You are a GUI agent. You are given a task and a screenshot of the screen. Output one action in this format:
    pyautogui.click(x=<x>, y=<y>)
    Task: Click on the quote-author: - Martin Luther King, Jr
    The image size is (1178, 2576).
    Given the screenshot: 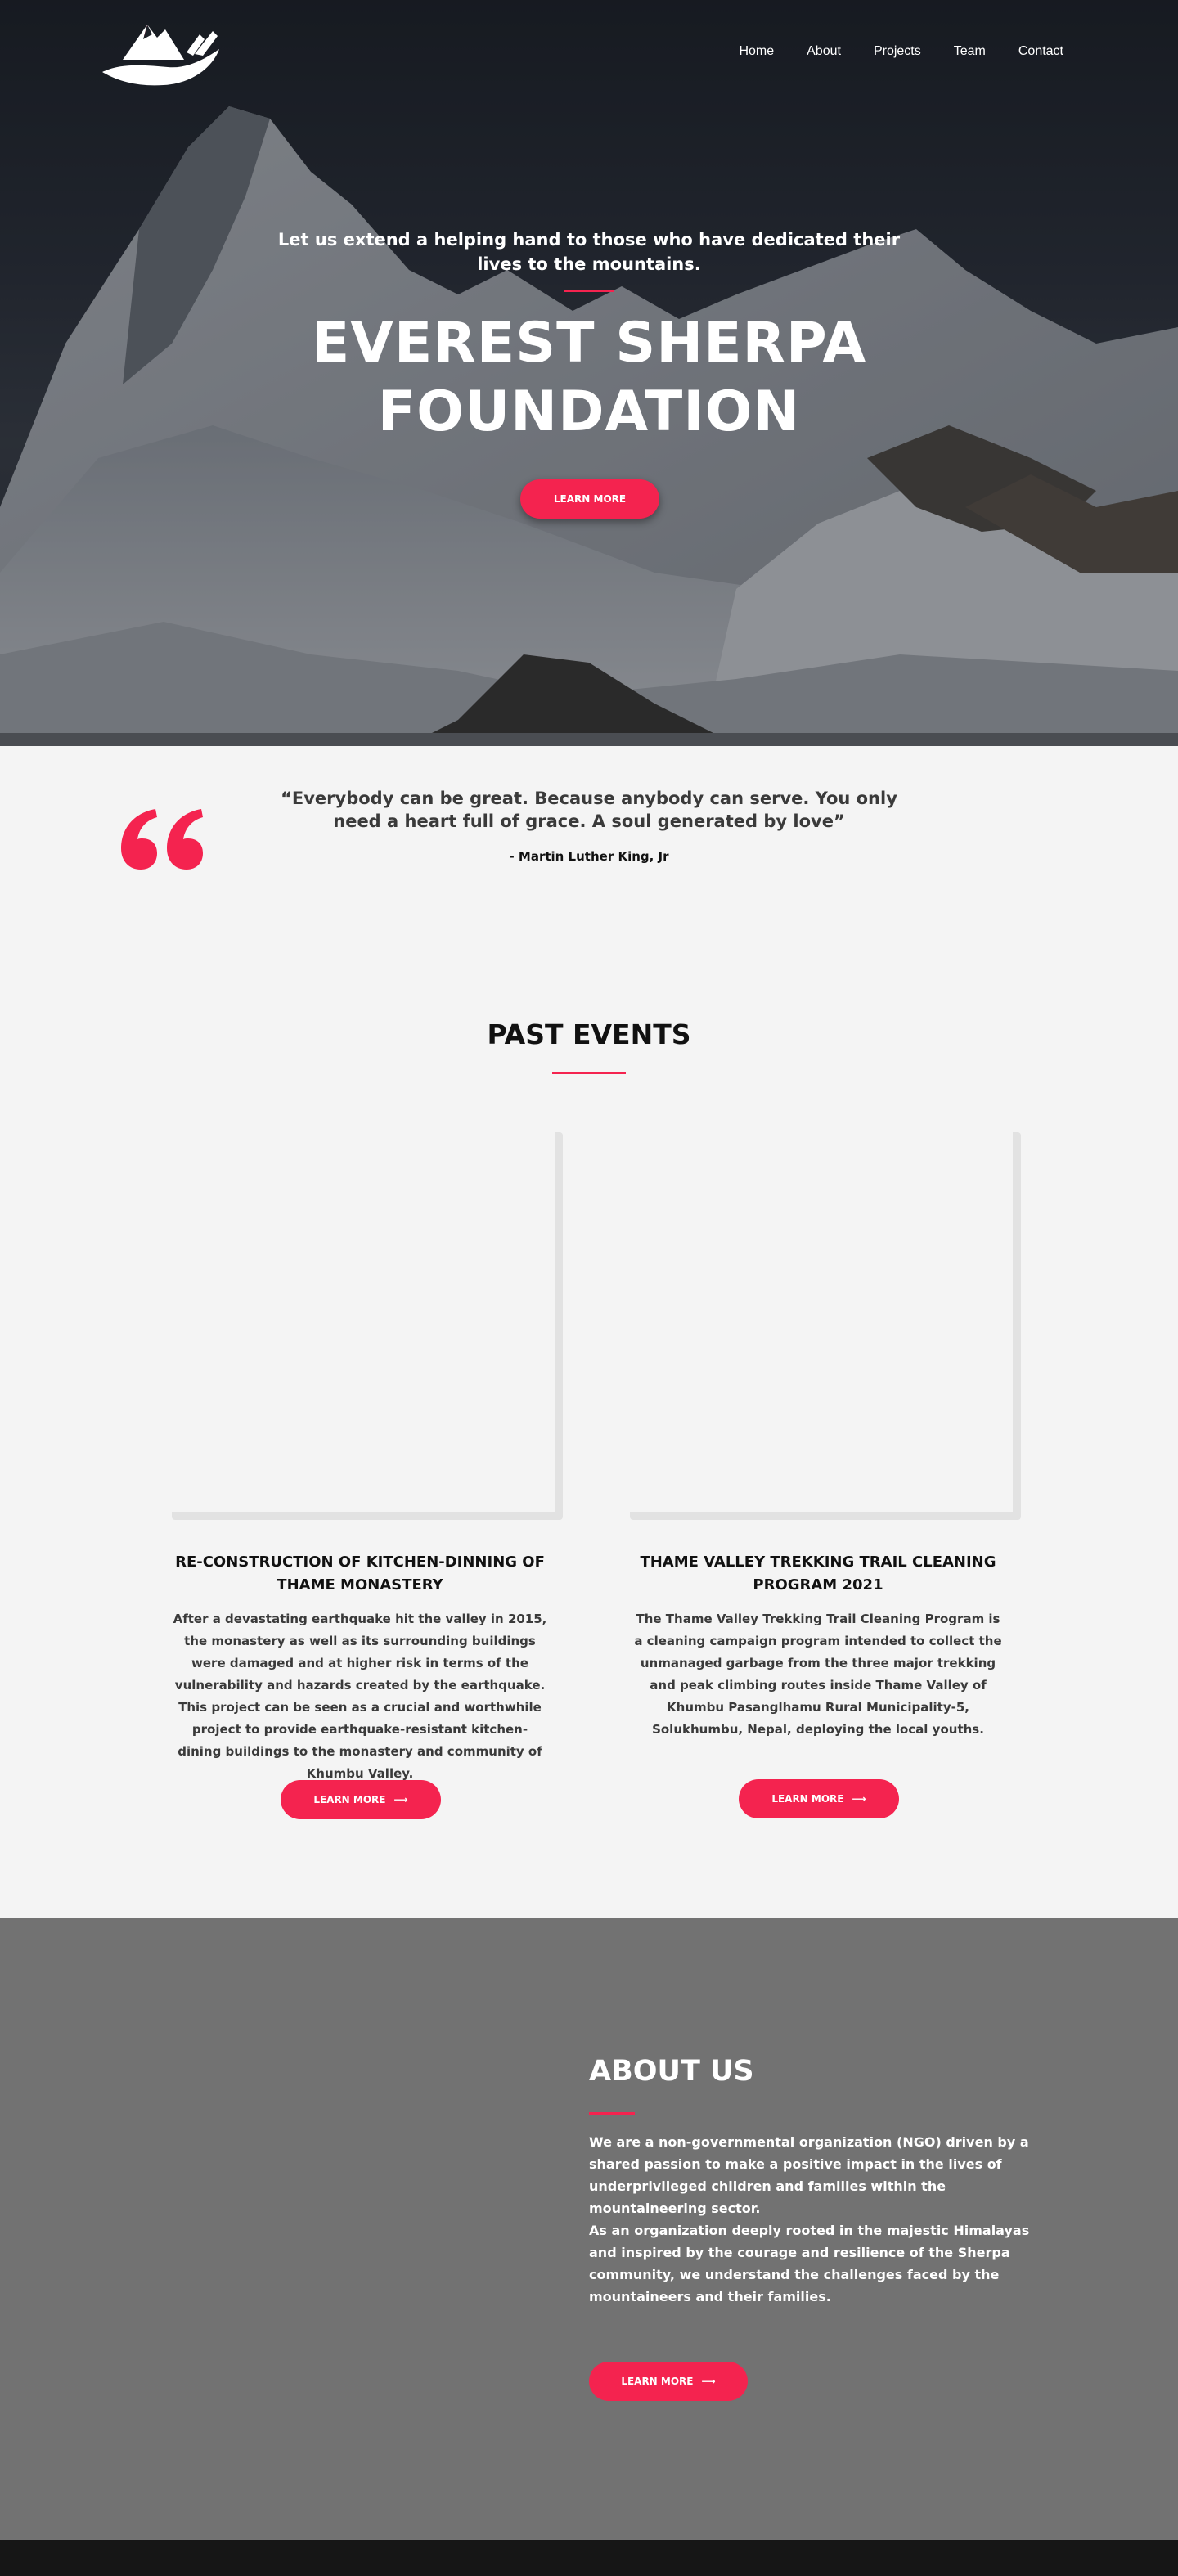 What is the action you would take?
    pyautogui.click(x=589, y=857)
    